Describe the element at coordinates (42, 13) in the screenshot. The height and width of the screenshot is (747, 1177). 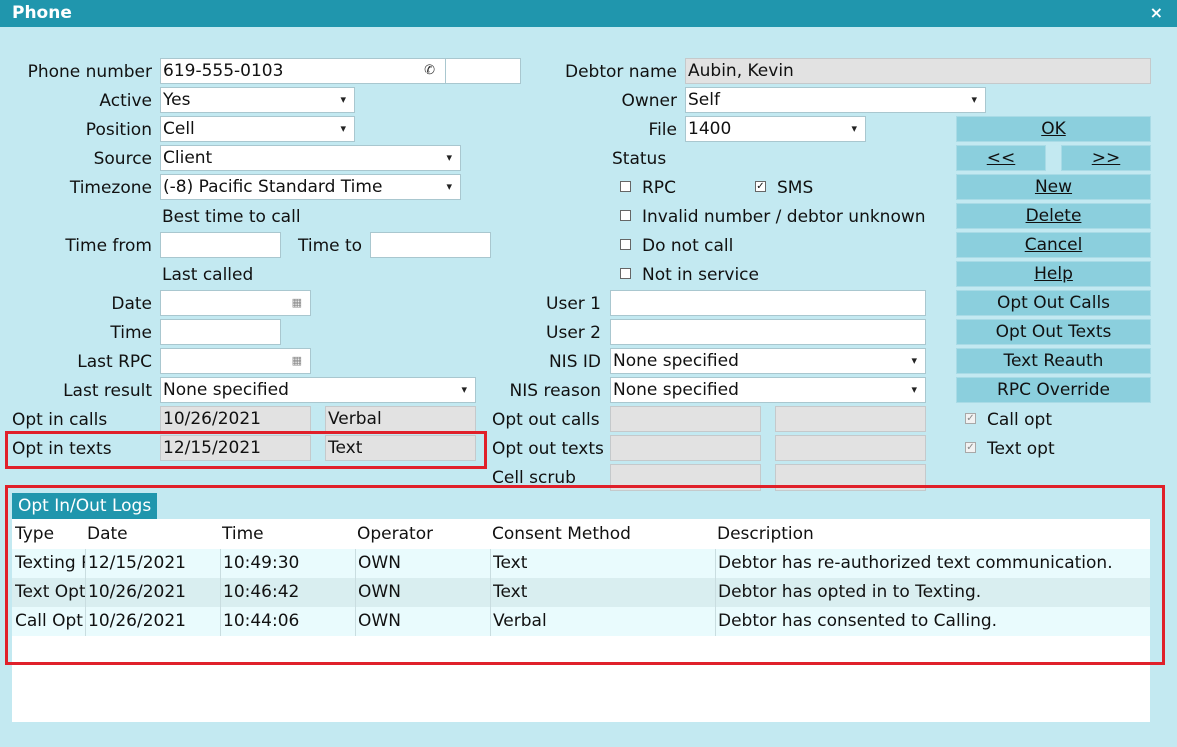
I see `window-title: Phone` at that location.